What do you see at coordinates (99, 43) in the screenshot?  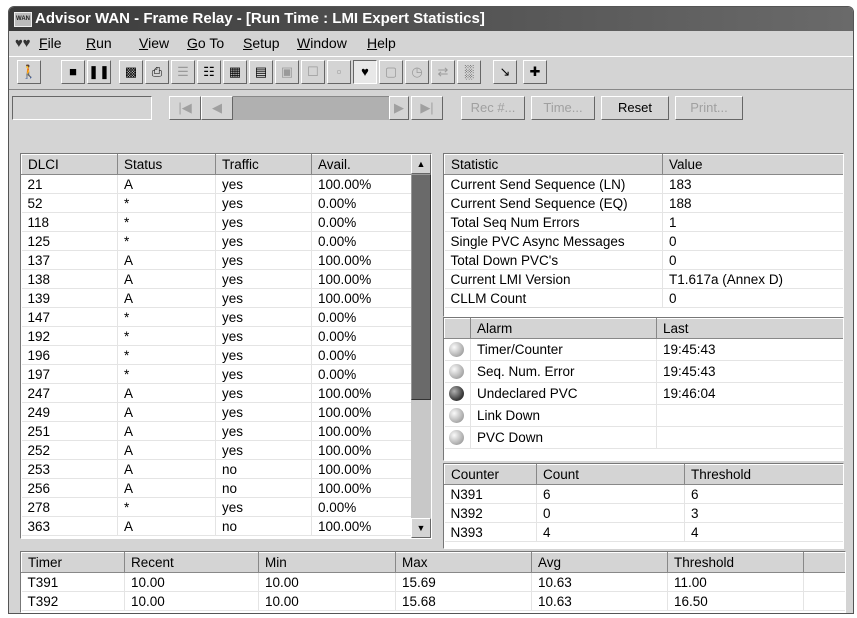 I see `menu-run: Run` at bounding box center [99, 43].